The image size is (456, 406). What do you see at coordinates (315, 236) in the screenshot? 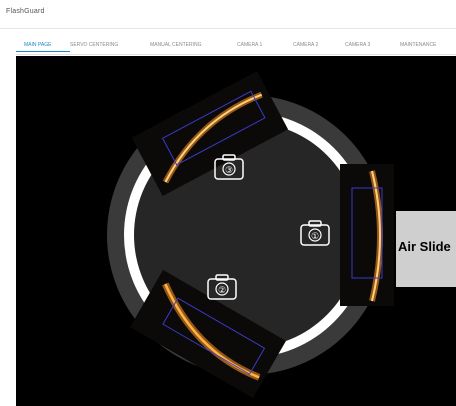
I see `camera-1-number: ①` at bounding box center [315, 236].